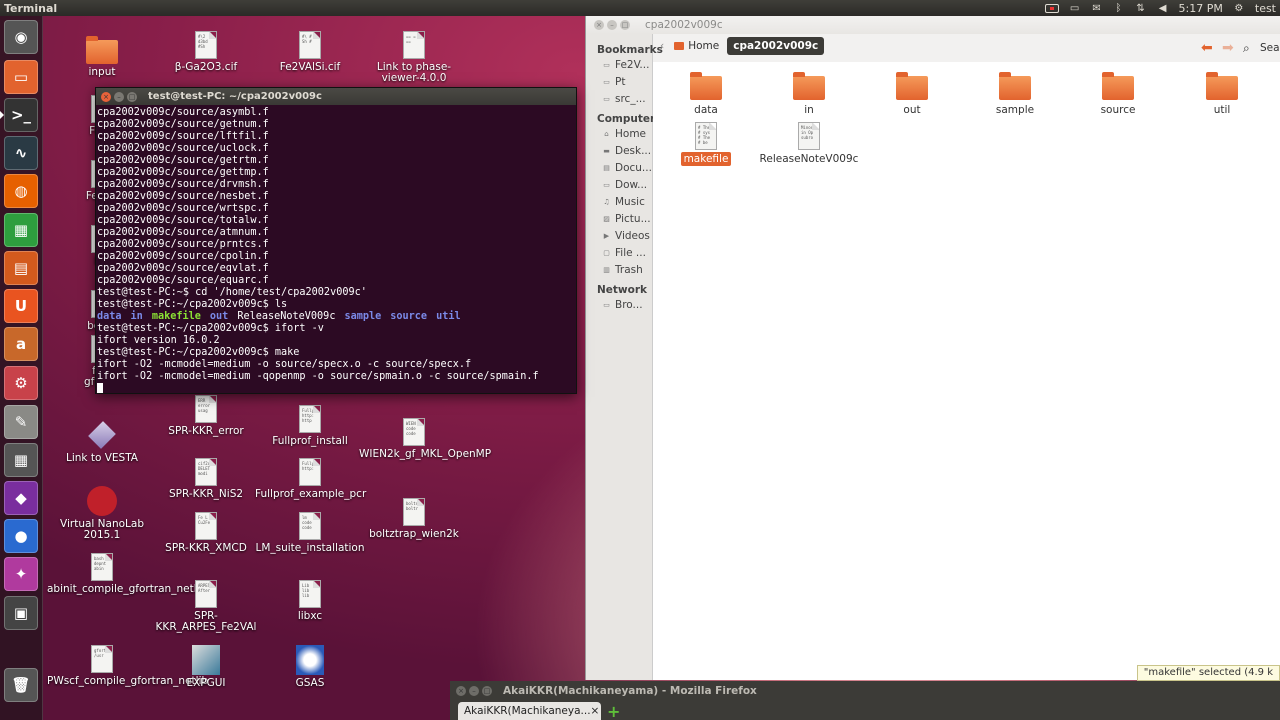 The width and height of the screenshot is (1280, 720). Describe the element at coordinates (310, 479) in the screenshot. I see `desktop-icon: Fully http: Fullprof_example_pcr` at that location.